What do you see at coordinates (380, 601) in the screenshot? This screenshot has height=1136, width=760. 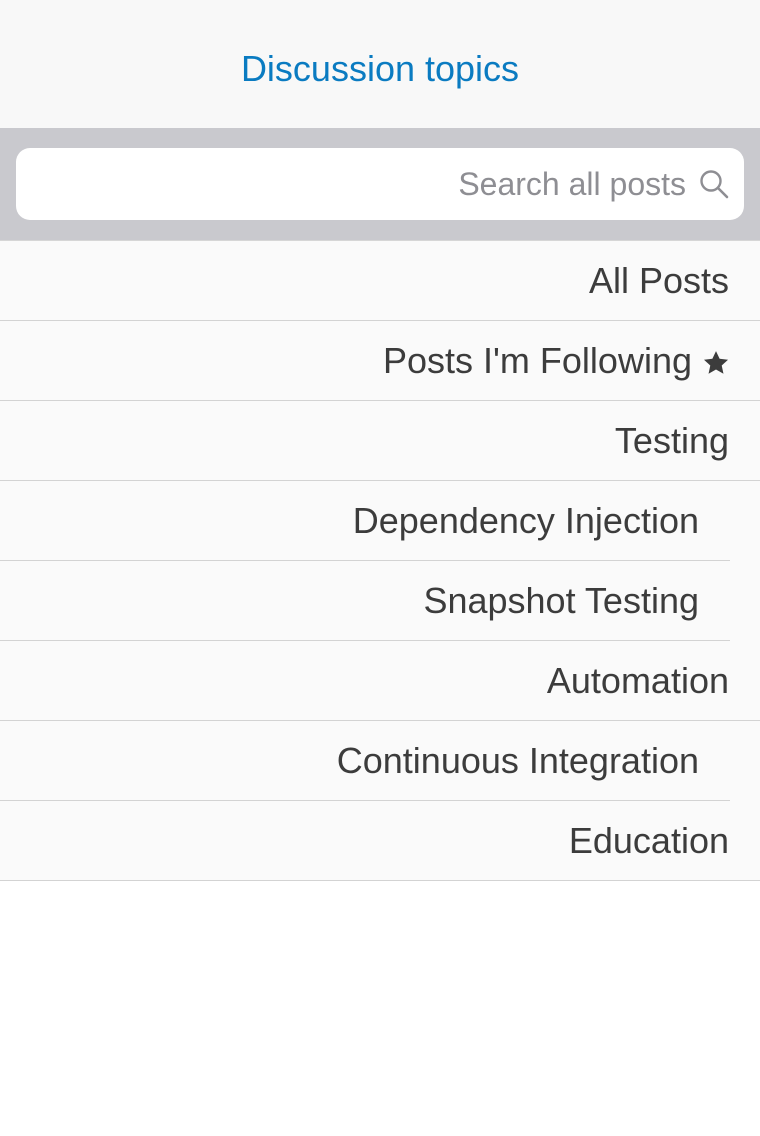 I see `topic-row-snapshot-testing: Snapshot Testing` at bounding box center [380, 601].